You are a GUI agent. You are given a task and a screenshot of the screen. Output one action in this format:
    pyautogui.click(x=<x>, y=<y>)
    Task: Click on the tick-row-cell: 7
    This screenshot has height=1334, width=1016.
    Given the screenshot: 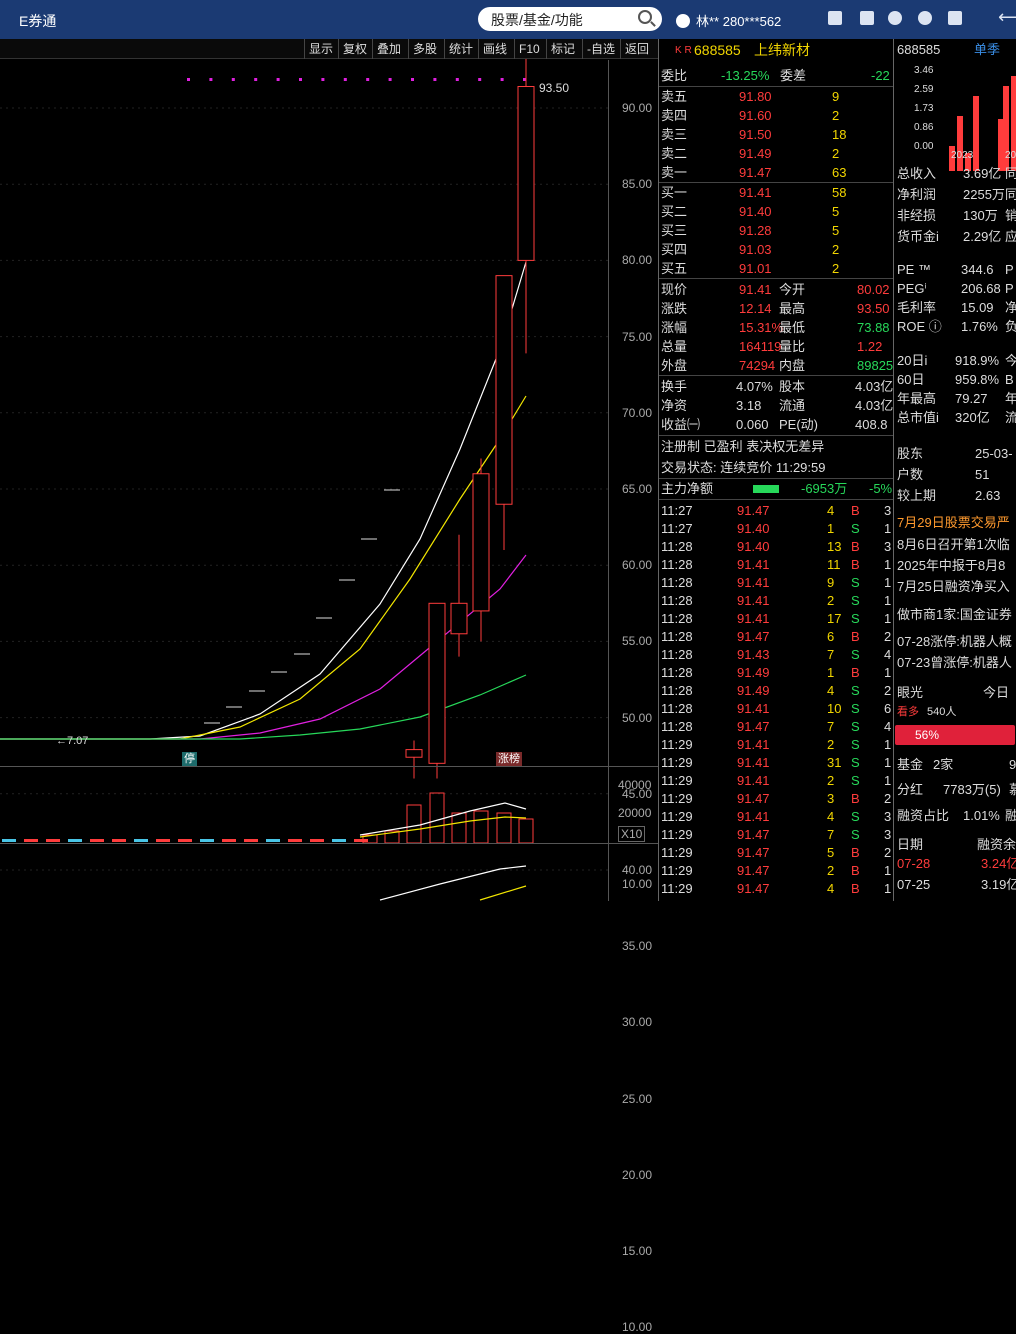 What is the action you would take?
    pyautogui.click(x=831, y=834)
    